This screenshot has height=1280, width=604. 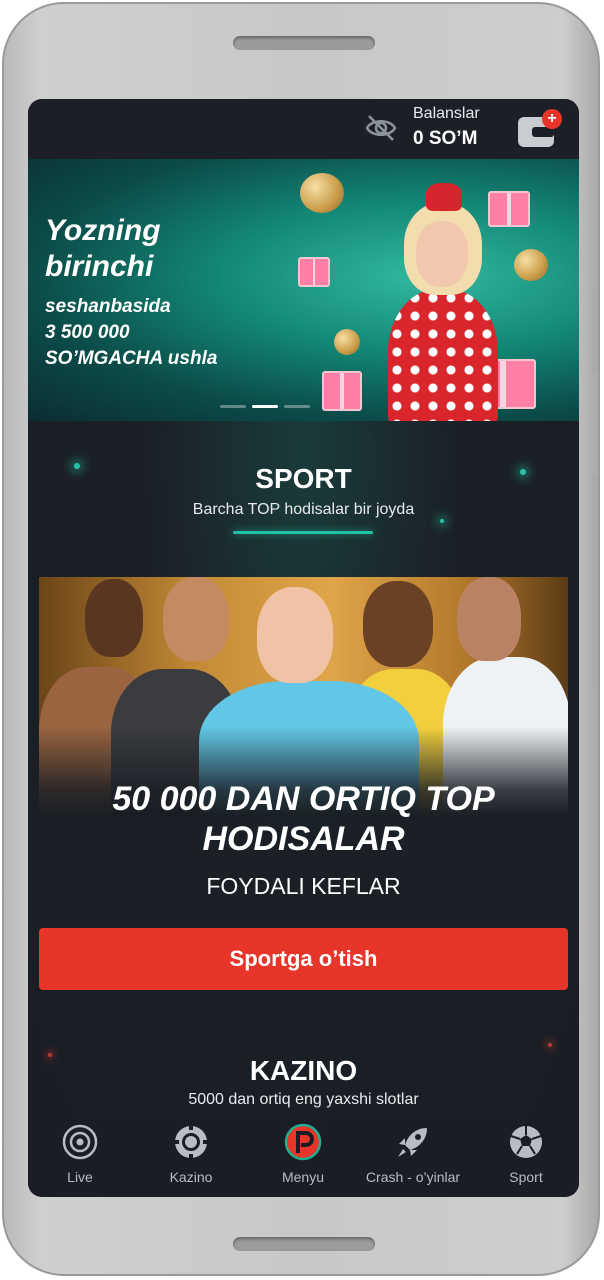 What do you see at coordinates (304, 43) in the screenshot?
I see `earpiece-speaker` at bounding box center [304, 43].